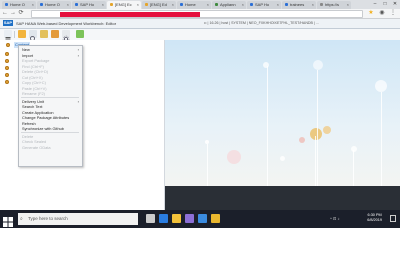 The image size is (400, 280). Describe the element at coordinates (393, 13) in the screenshot. I see `browser-menu-icon: ⋮` at that location.